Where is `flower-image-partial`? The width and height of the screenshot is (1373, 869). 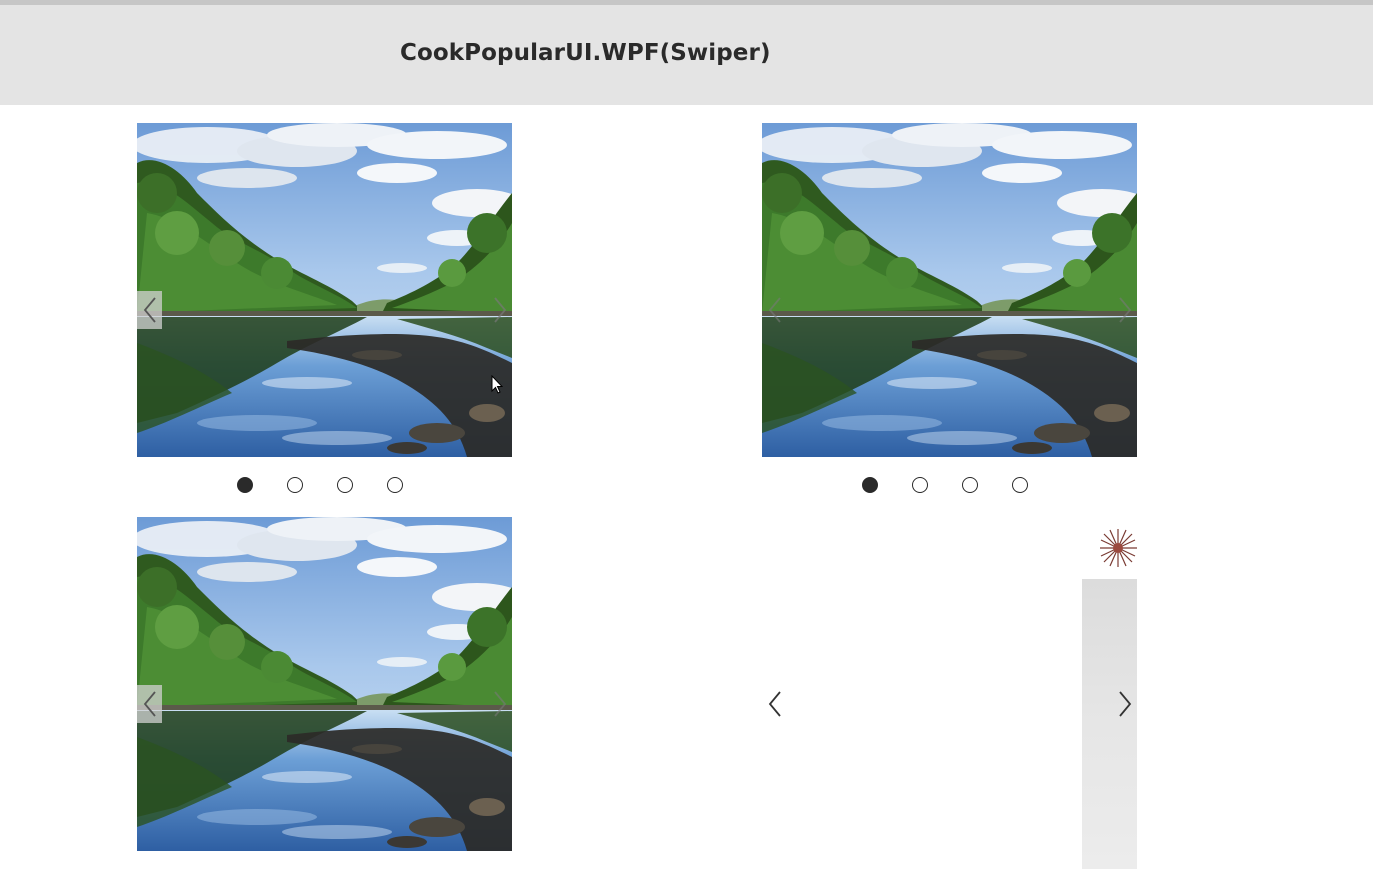
flower-image-partial is located at coordinates (1118, 548).